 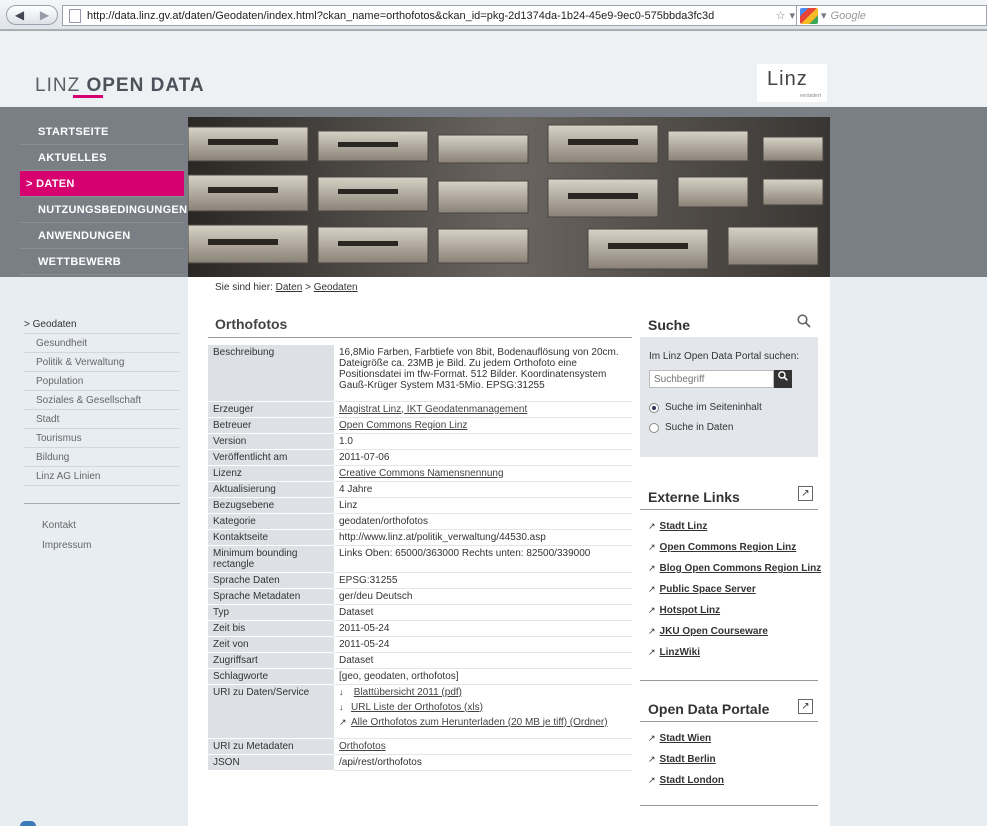 I want to click on table-row: Zugriffsart Dataset, so click(x=420, y=660).